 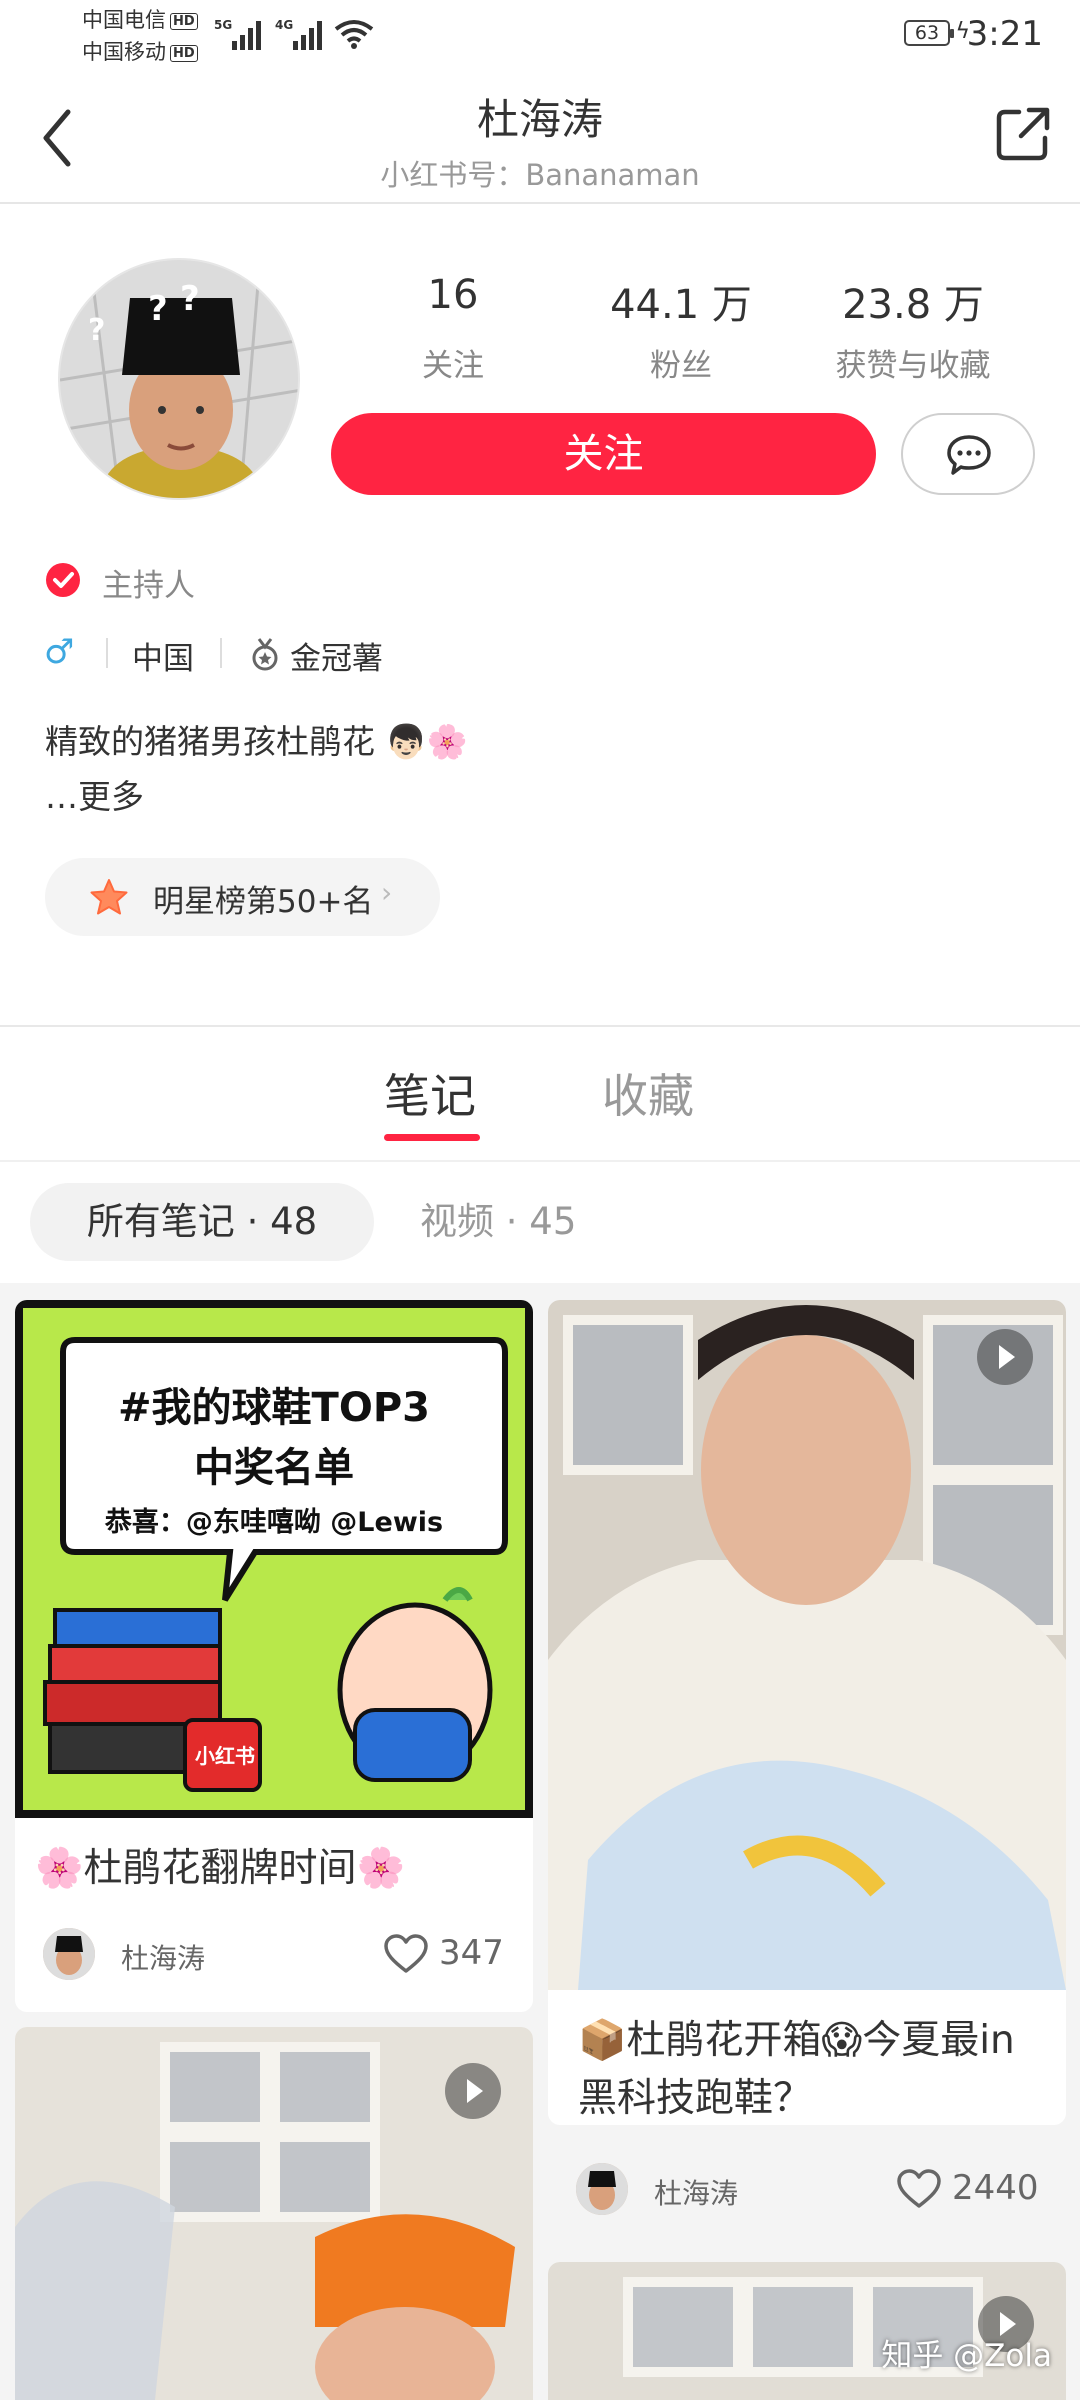 What do you see at coordinates (220, 1868) in the screenshot?
I see `note-title: 🌸杜鹃花翻牌时间🌸` at bounding box center [220, 1868].